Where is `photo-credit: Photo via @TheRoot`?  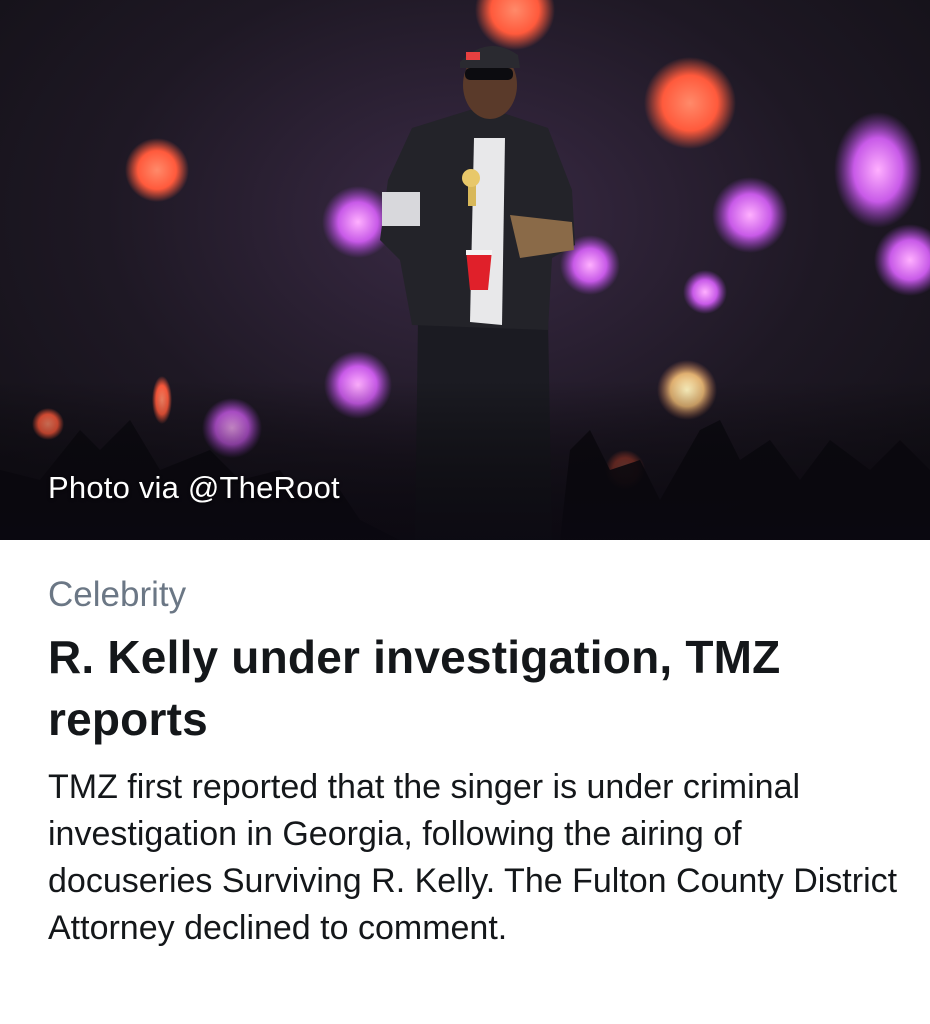
photo-credit: Photo via @TheRoot is located at coordinates (194, 487).